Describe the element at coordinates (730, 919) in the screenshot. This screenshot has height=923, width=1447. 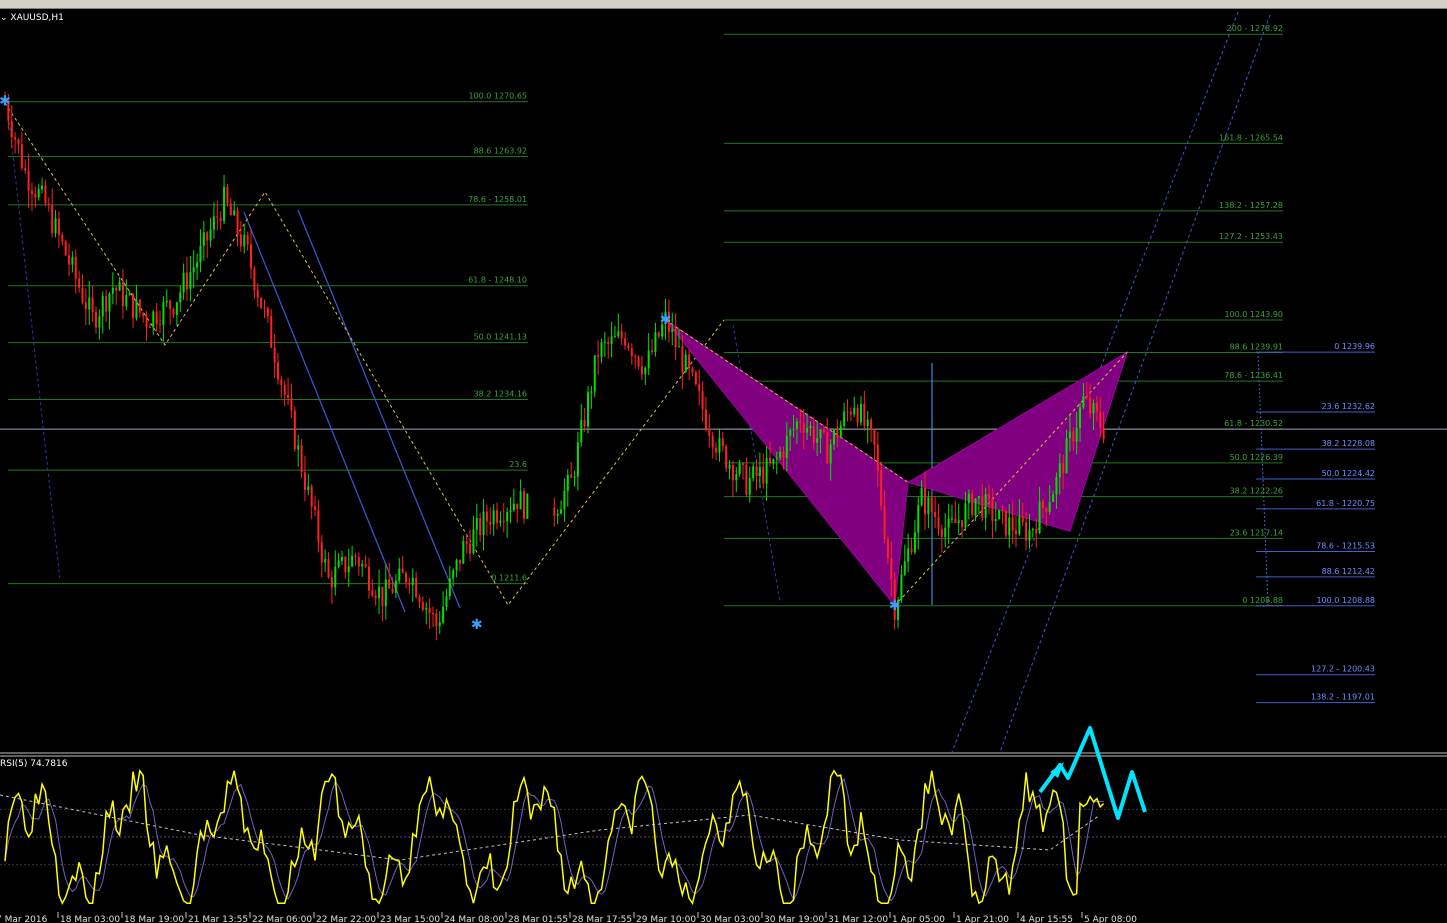
I see `x-axis-label: 30 Mar 03:00` at that location.